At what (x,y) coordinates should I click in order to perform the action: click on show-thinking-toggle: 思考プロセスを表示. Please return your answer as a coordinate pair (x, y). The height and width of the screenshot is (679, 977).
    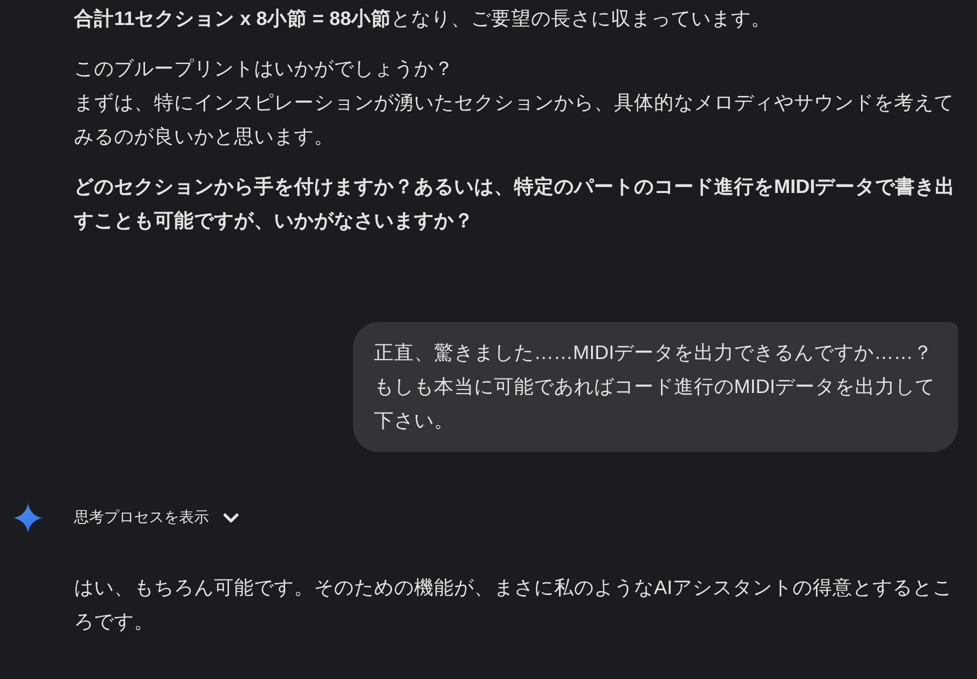
    Looking at the image, I should click on (156, 518).